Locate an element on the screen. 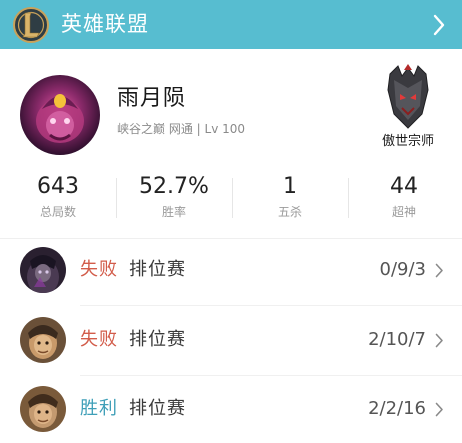 This screenshot has height=443, width=462. stat-total-games: 643 总局数 is located at coordinates (58, 199).